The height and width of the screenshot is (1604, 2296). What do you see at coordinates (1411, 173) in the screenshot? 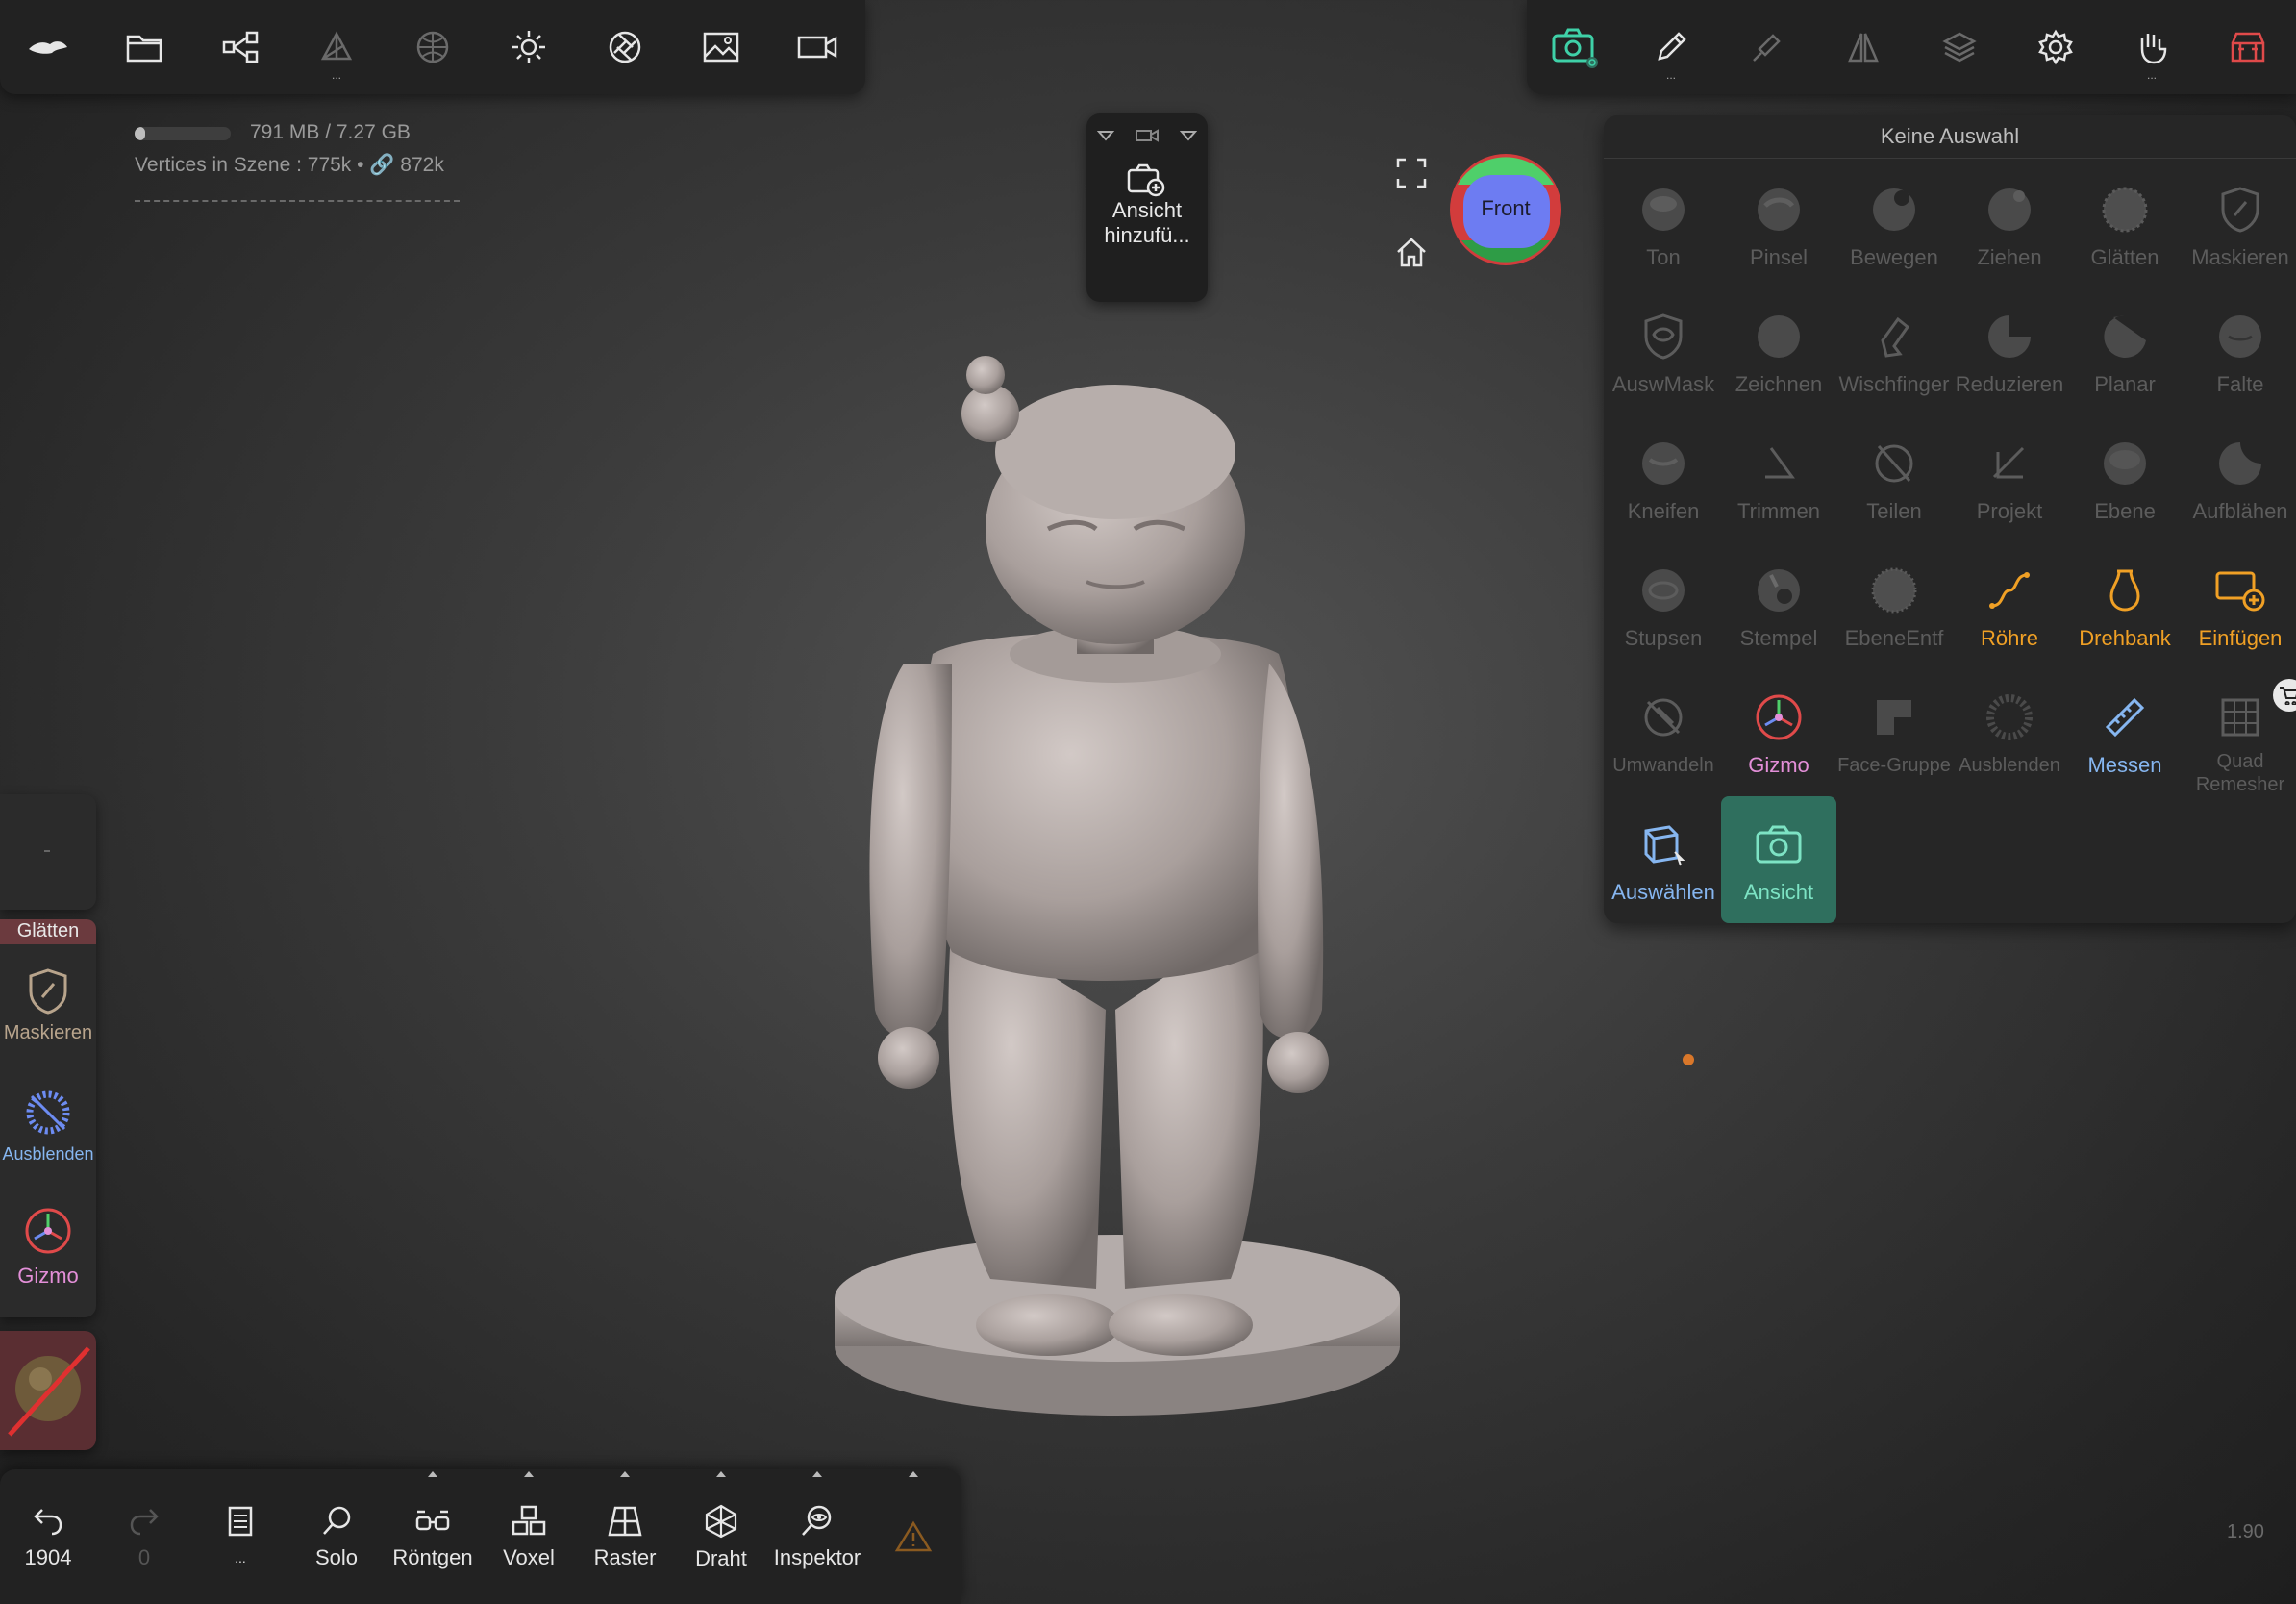
I see `fullscreen-button` at bounding box center [1411, 173].